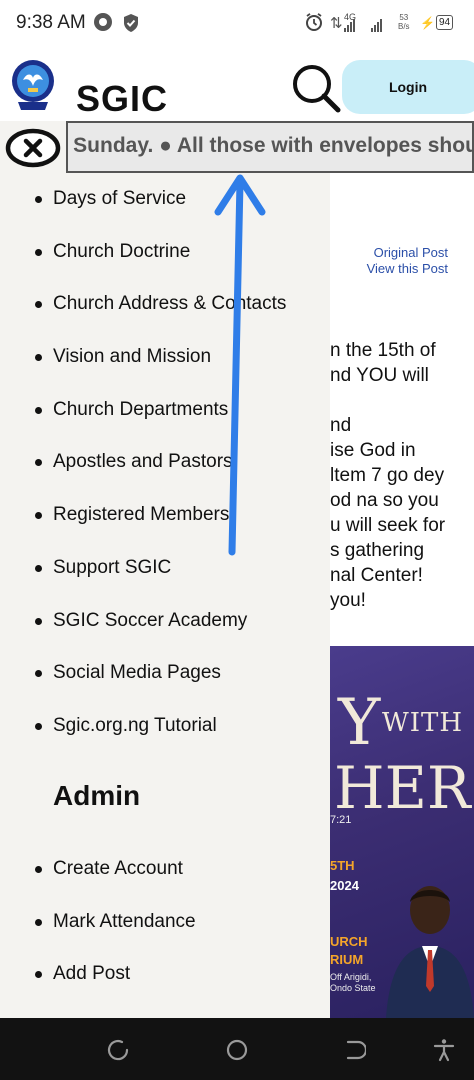 The width and height of the screenshot is (474, 1080). I want to click on vibrate-icon: ⇅, so click(336, 23).